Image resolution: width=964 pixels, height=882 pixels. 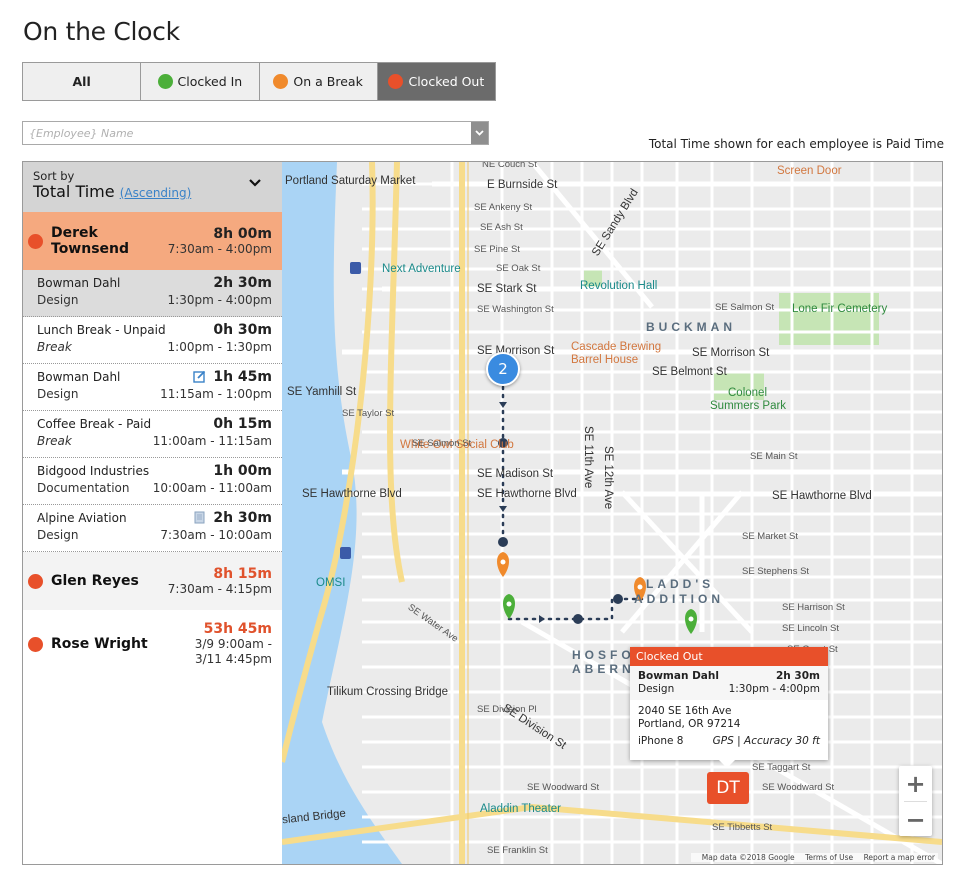 What do you see at coordinates (165, 81) in the screenshot?
I see `clocked-in-dot-icon` at bounding box center [165, 81].